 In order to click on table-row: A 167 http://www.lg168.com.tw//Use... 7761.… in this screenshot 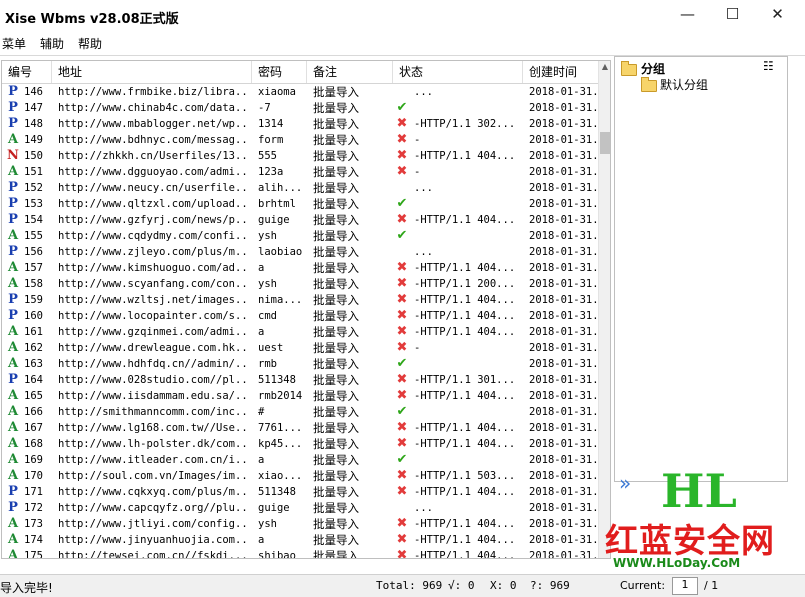, I will do `click(300, 428)`.